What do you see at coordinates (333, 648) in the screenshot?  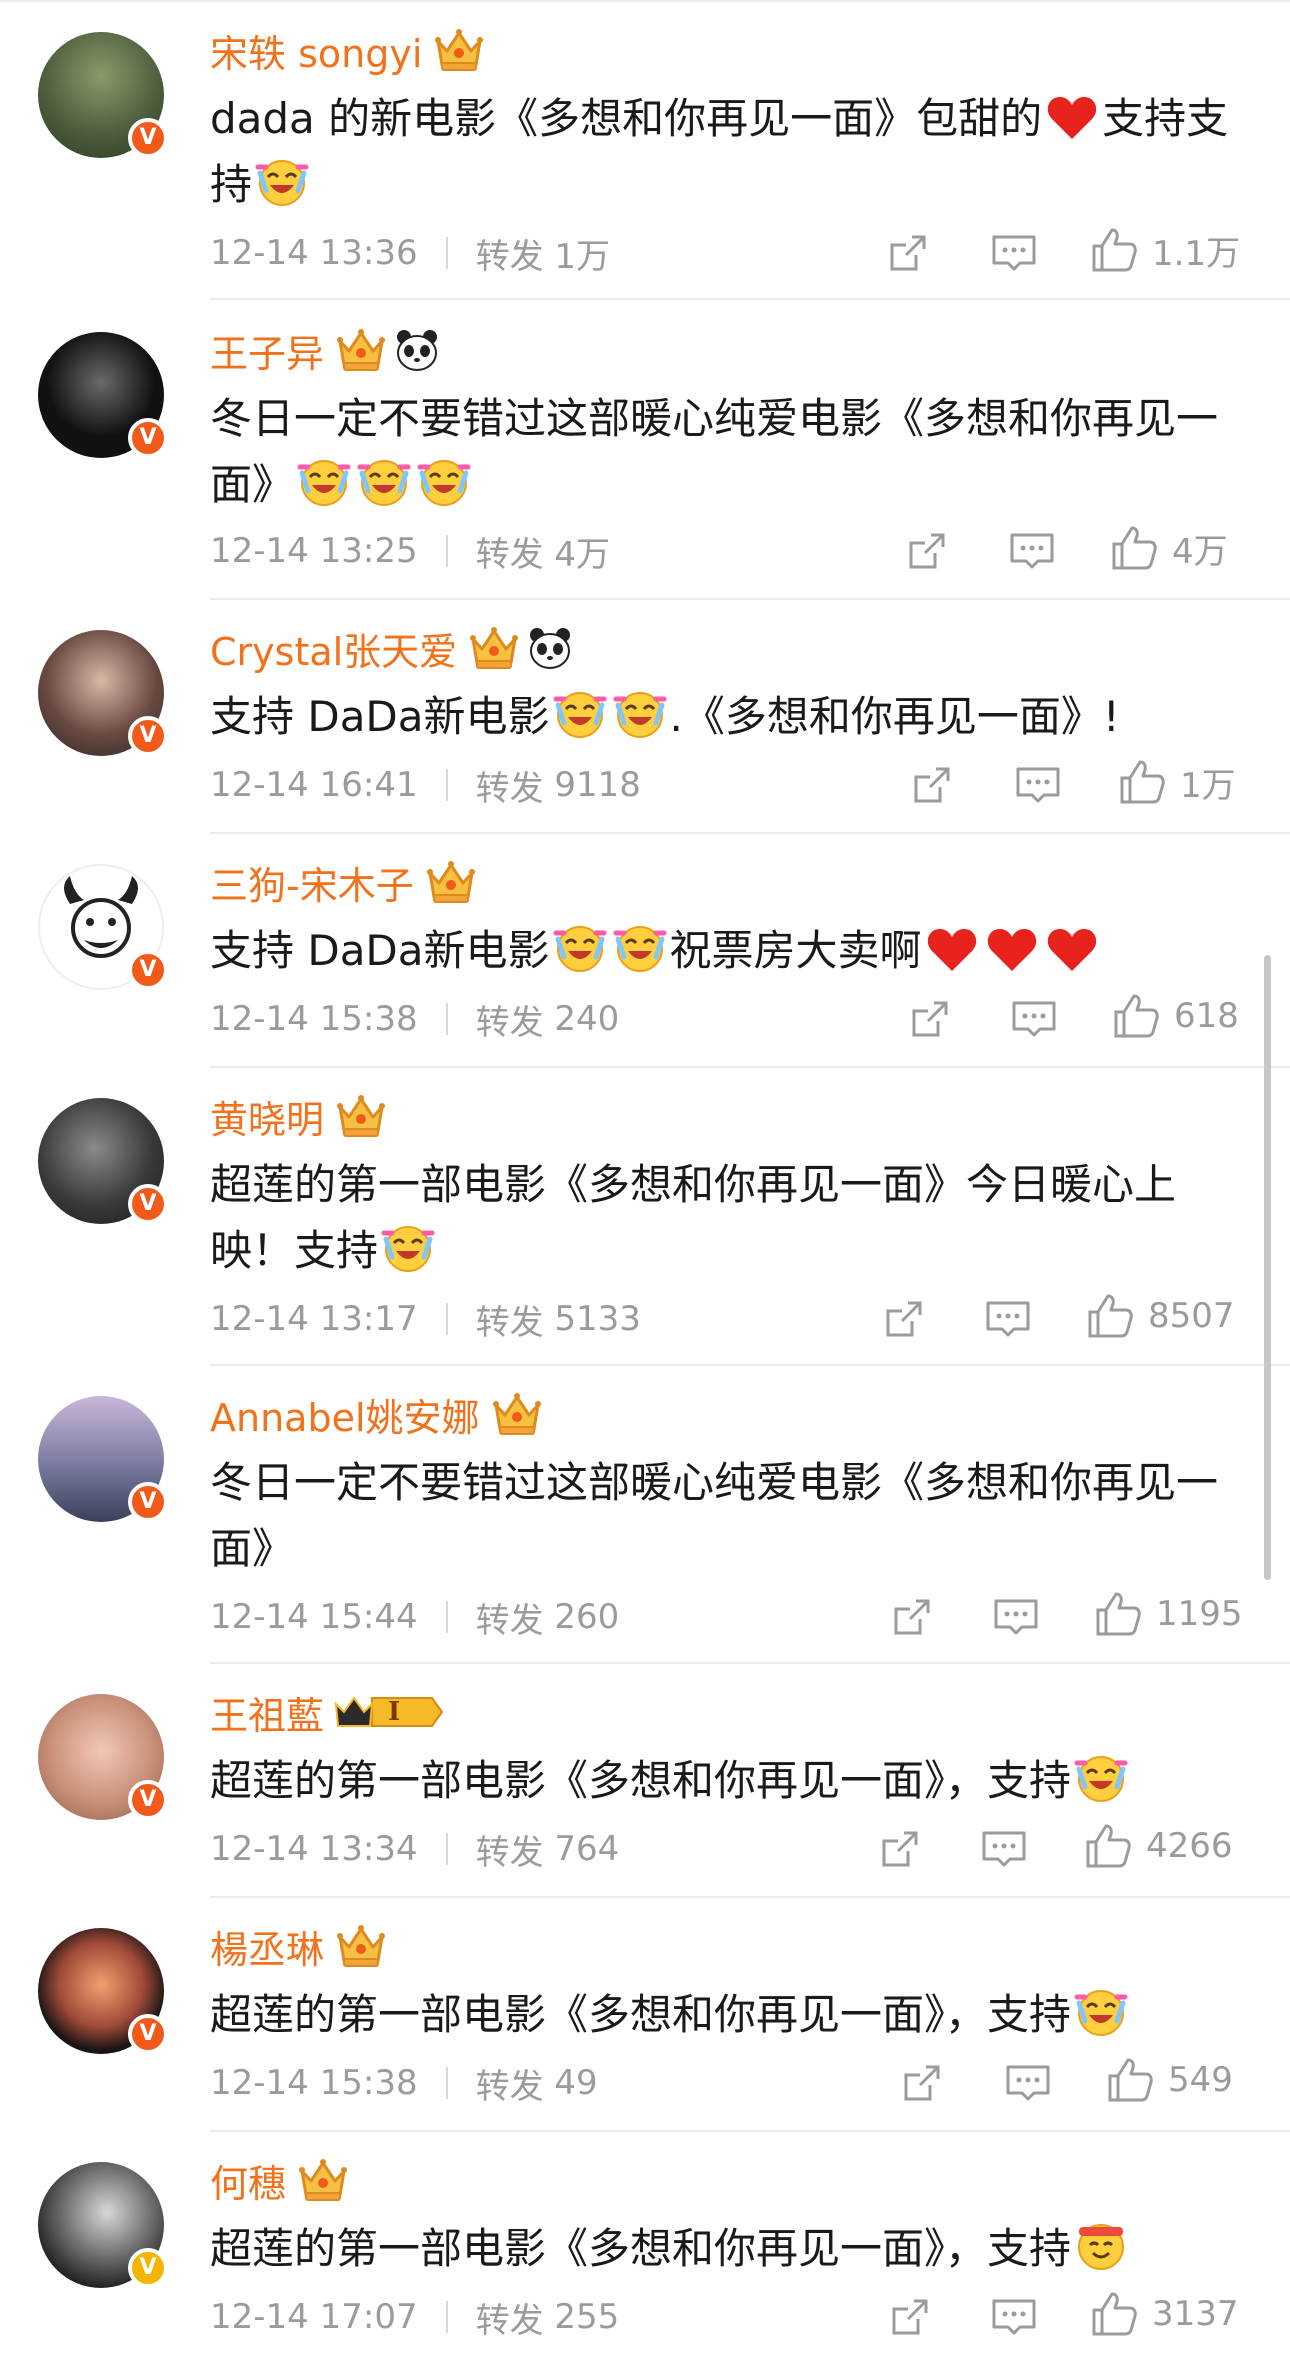 I see `username: Crystal张天爱` at bounding box center [333, 648].